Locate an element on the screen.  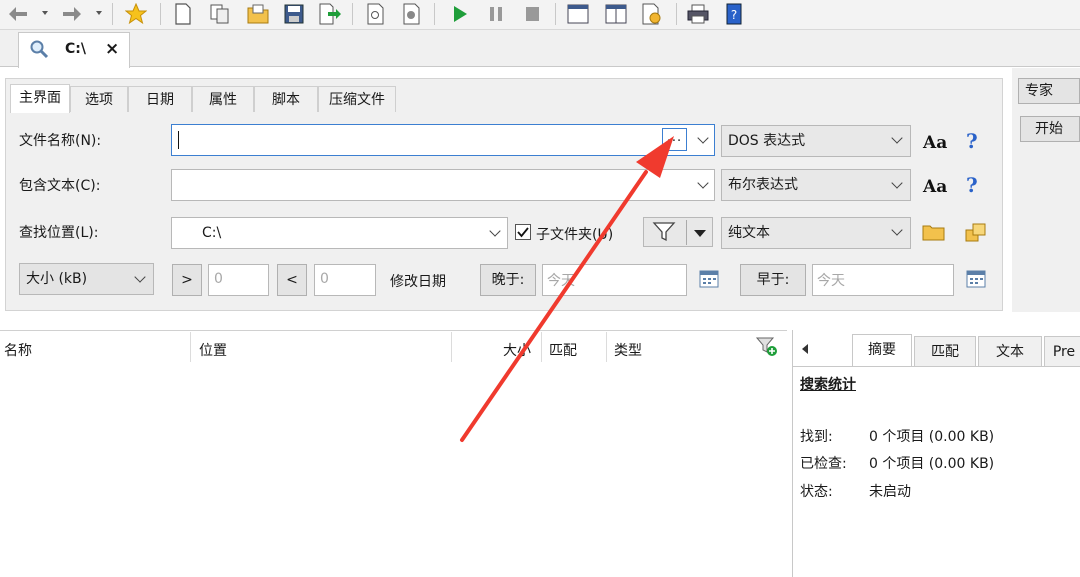
help-book-icon: ? is located at coordinates (734, 14).